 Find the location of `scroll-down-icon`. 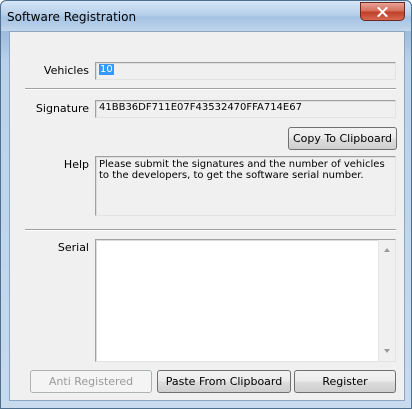

scroll-down-icon is located at coordinates (387, 351).